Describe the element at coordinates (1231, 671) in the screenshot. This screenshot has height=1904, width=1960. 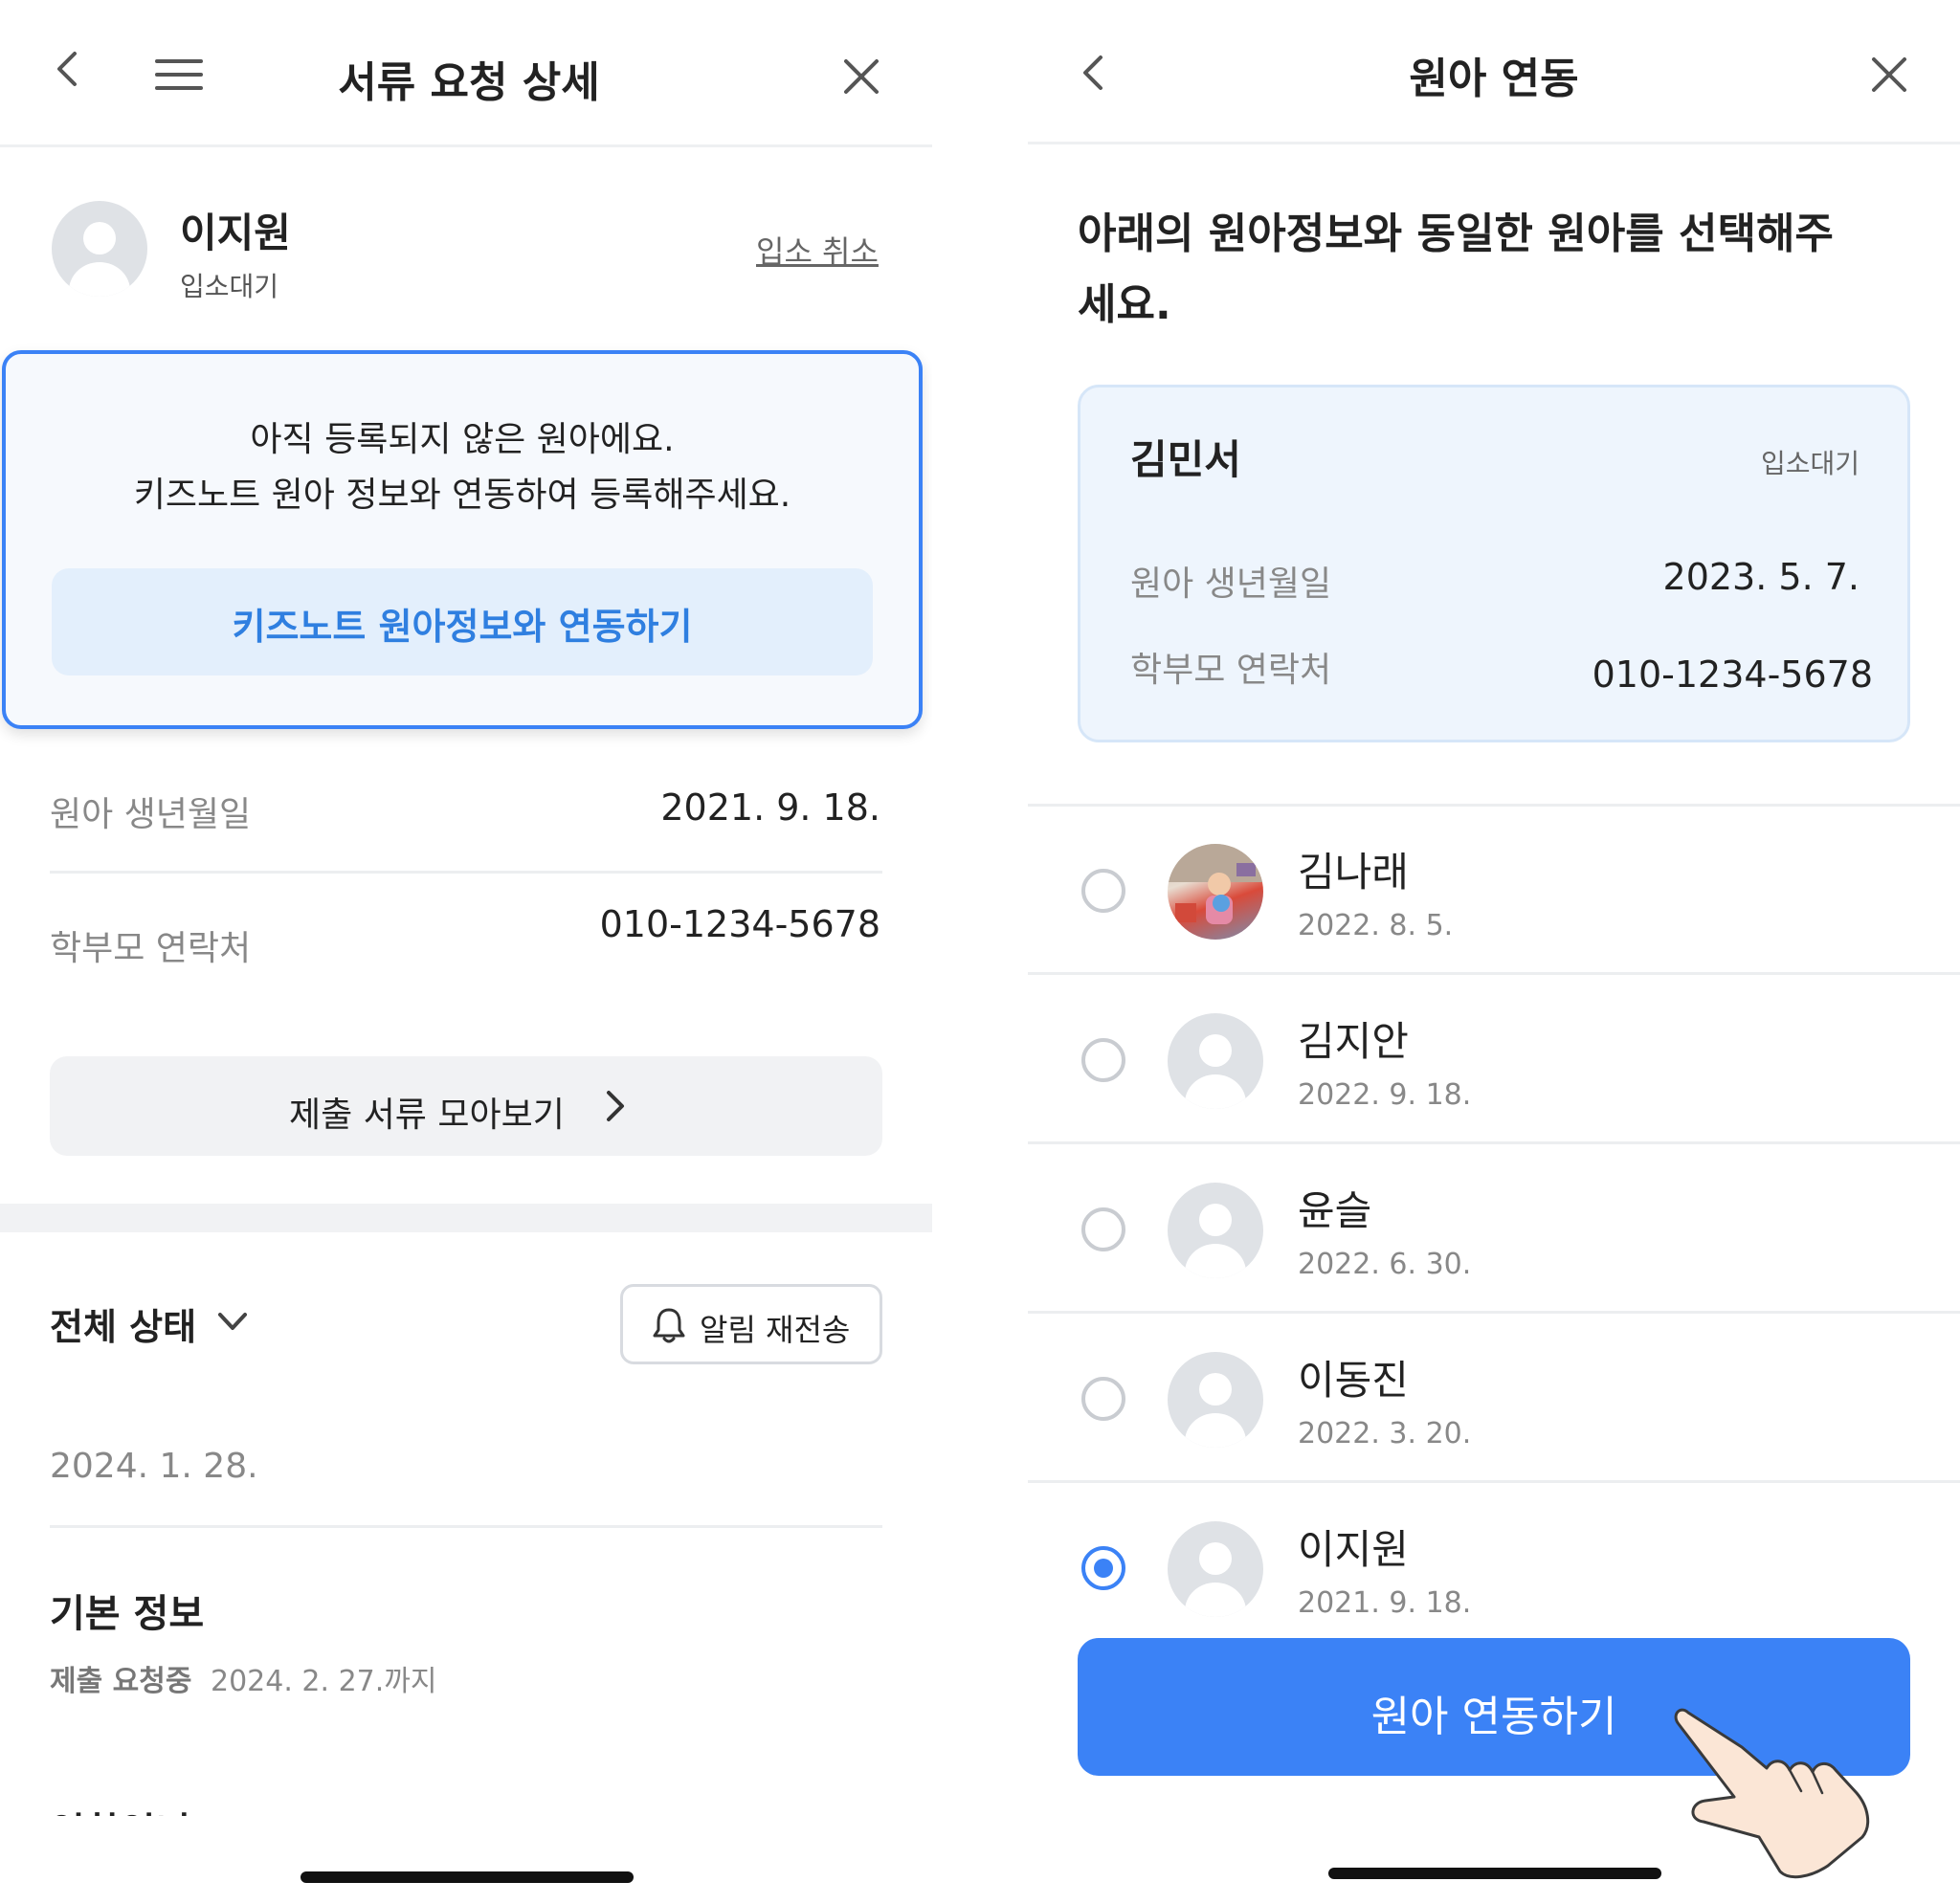
I see `card-contact-label: 학부모 연락처` at that location.